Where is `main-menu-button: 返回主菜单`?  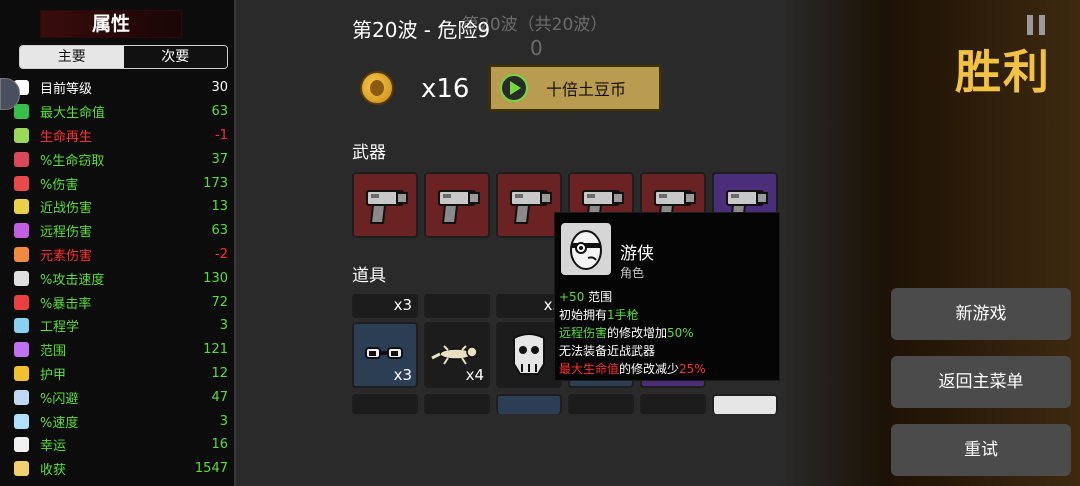
main-menu-button: 返回主菜单 is located at coordinates (981, 382).